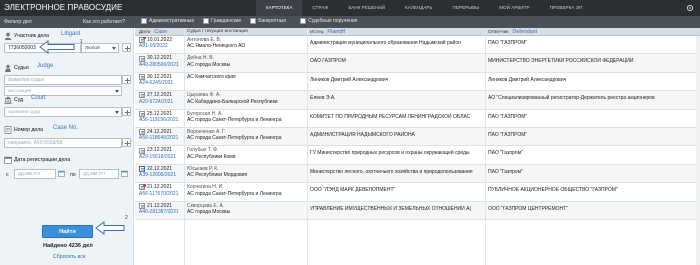 This screenshot has height=265, width=700. I want to click on case-number-link: А40-280500/2021, so click(161, 65).